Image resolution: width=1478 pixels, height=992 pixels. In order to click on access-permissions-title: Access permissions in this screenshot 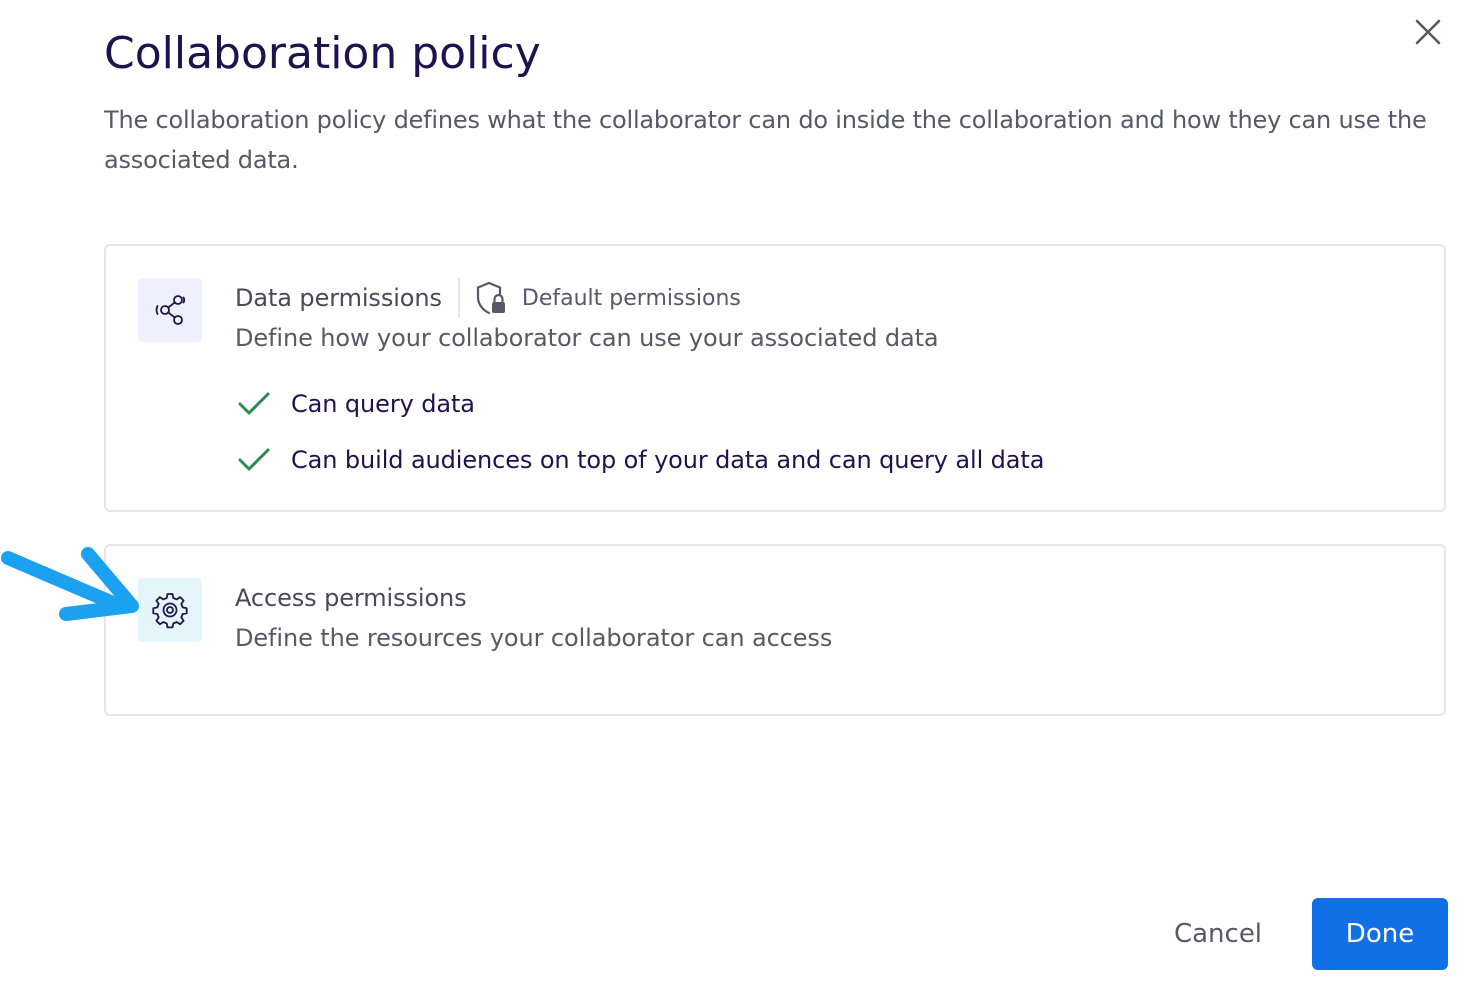, I will do `click(351, 598)`.